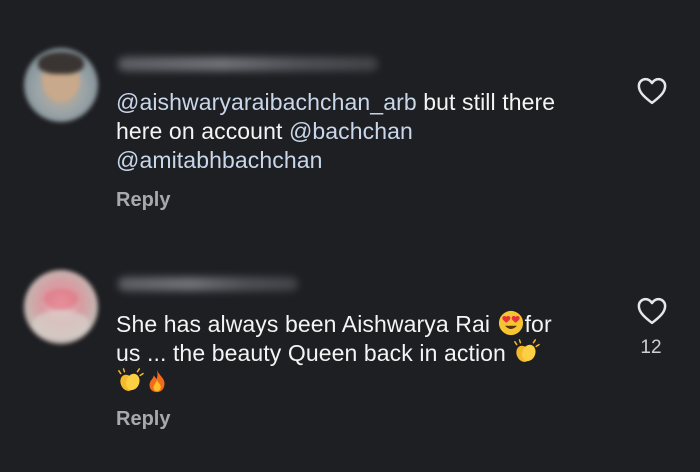 The image size is (700, 472). I want to click on mention-link: @bachchan, so click(351, 131).